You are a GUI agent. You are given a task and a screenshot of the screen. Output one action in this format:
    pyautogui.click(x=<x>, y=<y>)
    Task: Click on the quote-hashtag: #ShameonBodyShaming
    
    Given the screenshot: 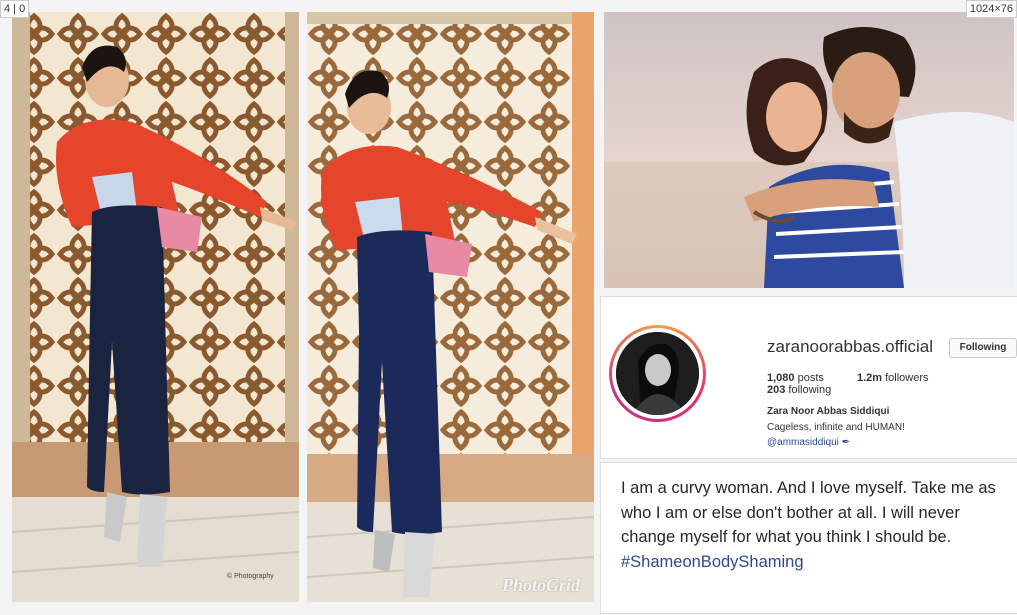 What is the action you would take?
    pyautogui.click(x=712, y=562)
    